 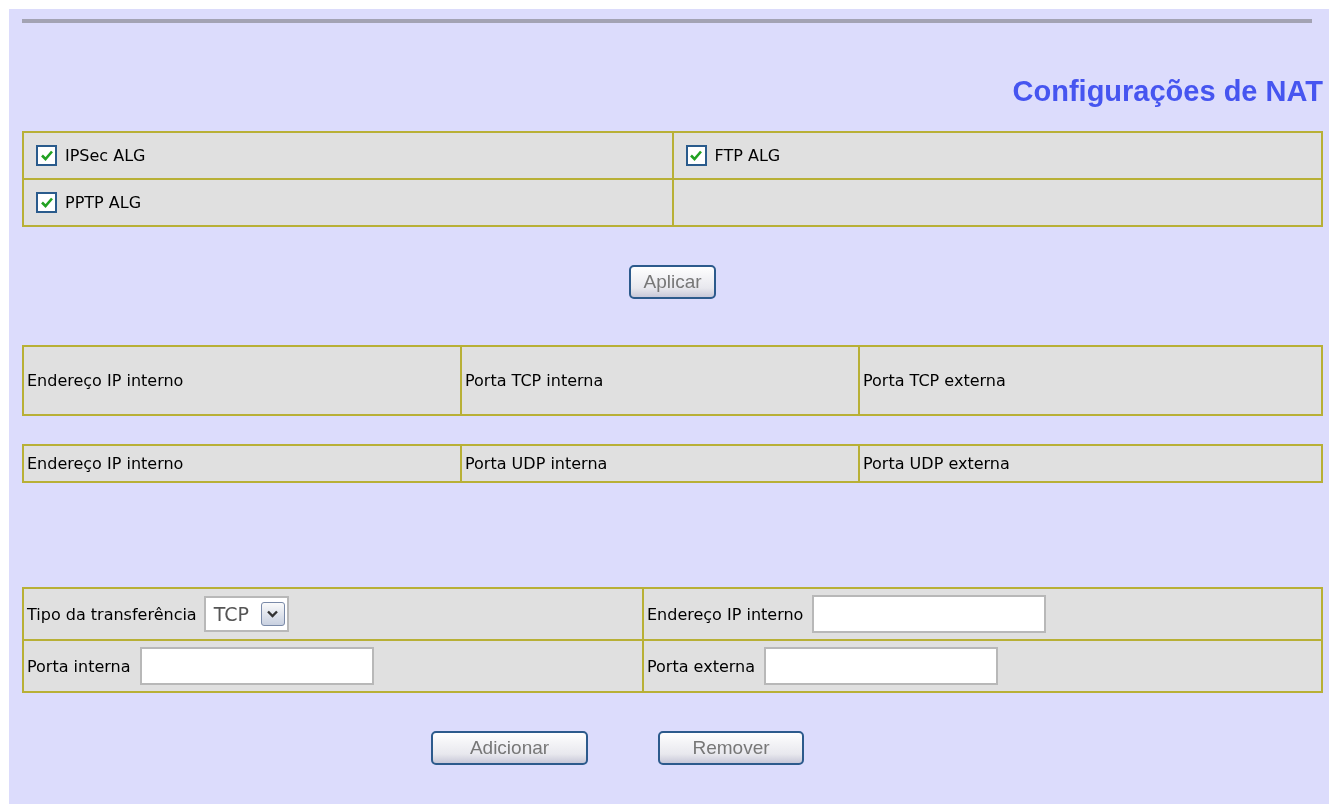 What do you see at coordinates (246, 614) in the screenshot?
I see `transfer-type-dropdown: TCP` at bounding box center [246, 614].